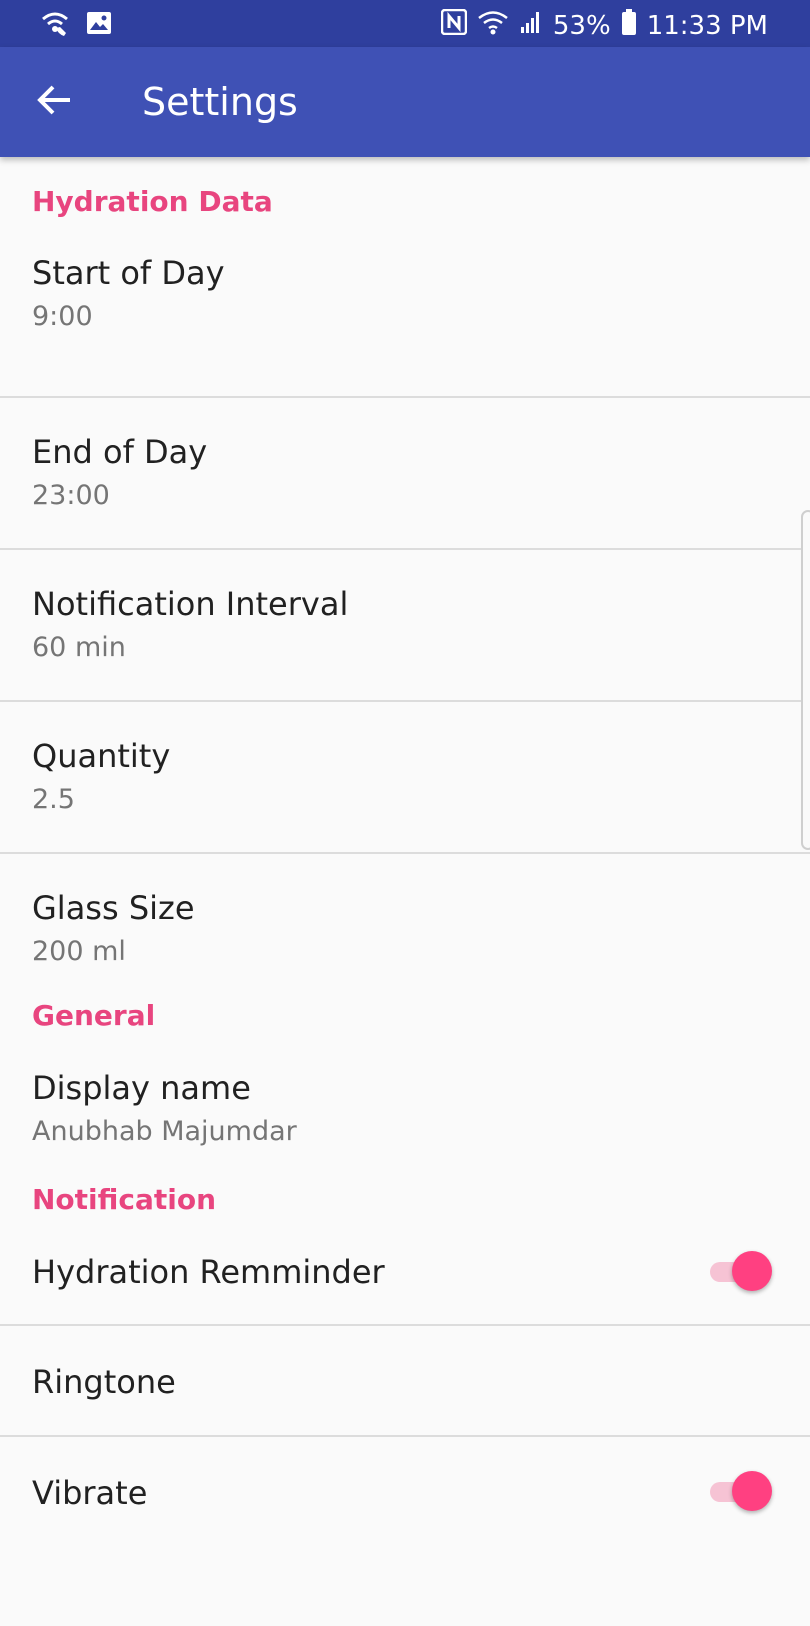  I want to click on pref-title: Glass Size, so click(113, 908).